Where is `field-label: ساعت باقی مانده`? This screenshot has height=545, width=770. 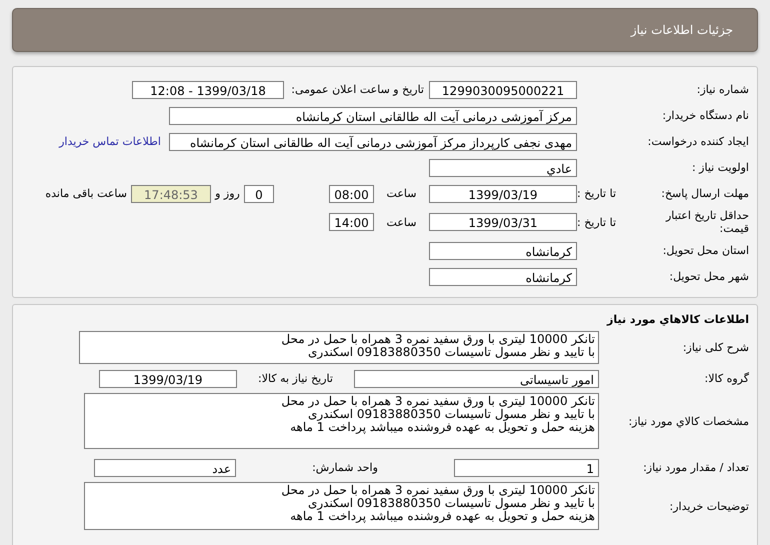 field-label: ساعت باقی مانده is located at coordinates (86, 193).